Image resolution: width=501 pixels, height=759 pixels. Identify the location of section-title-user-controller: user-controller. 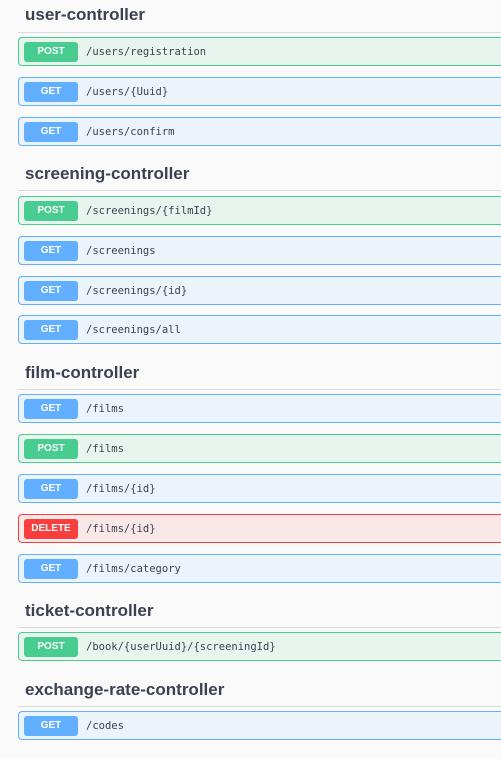
(85, 15).